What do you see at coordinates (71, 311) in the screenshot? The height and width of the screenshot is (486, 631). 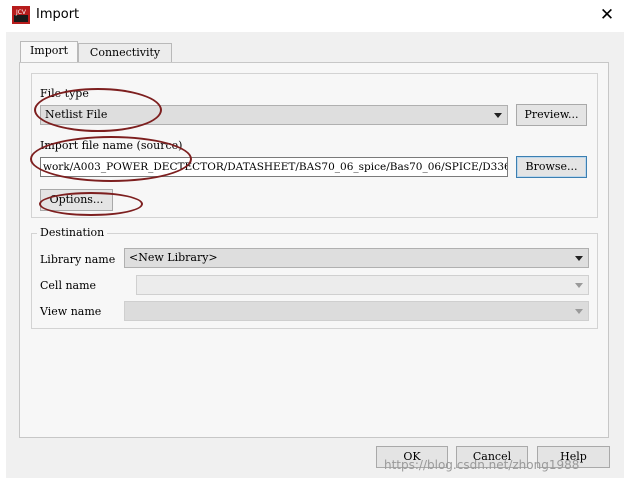 I see `view-name-label: View name` at bounding box center [71, 311].